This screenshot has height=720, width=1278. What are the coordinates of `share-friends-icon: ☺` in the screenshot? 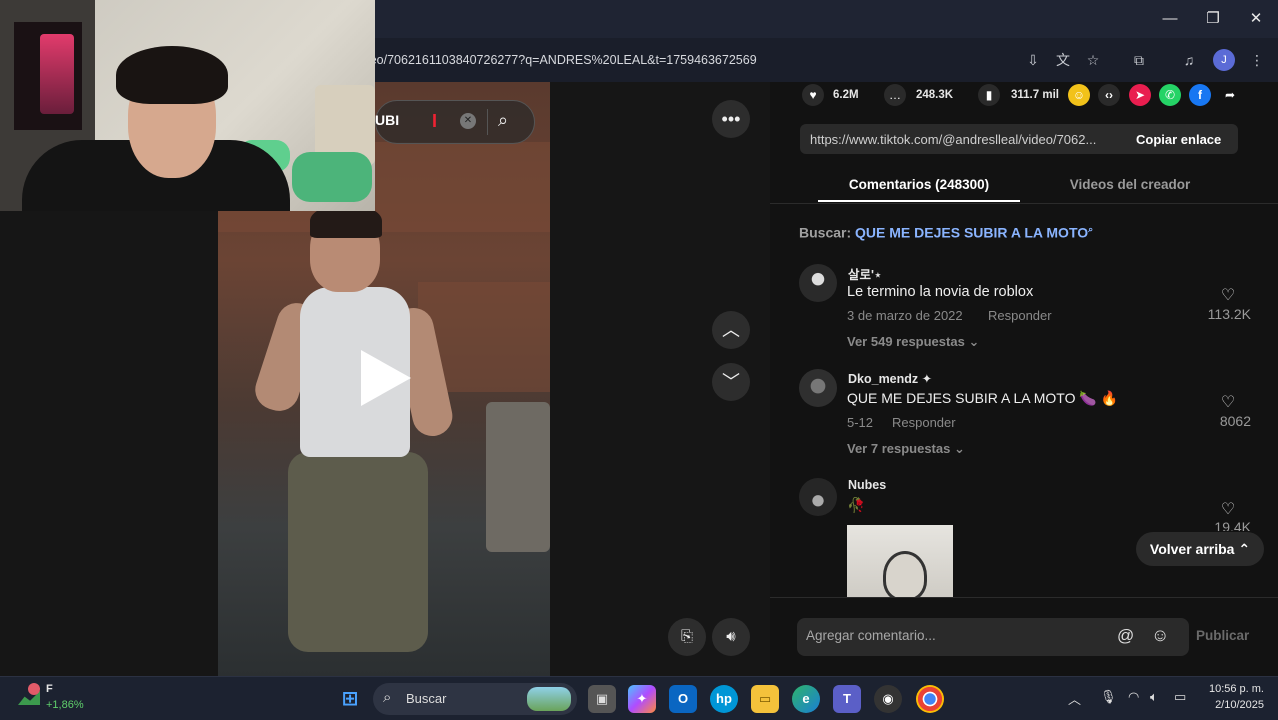 It's located at (1079, 95).